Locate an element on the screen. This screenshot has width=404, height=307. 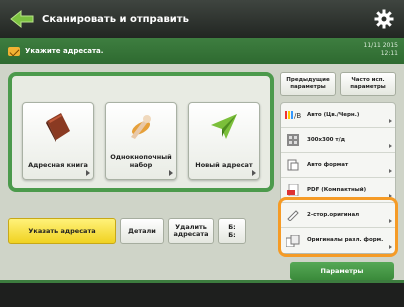
one-touch-button: Однокнопочный набор is located at coordinates (141, 141).